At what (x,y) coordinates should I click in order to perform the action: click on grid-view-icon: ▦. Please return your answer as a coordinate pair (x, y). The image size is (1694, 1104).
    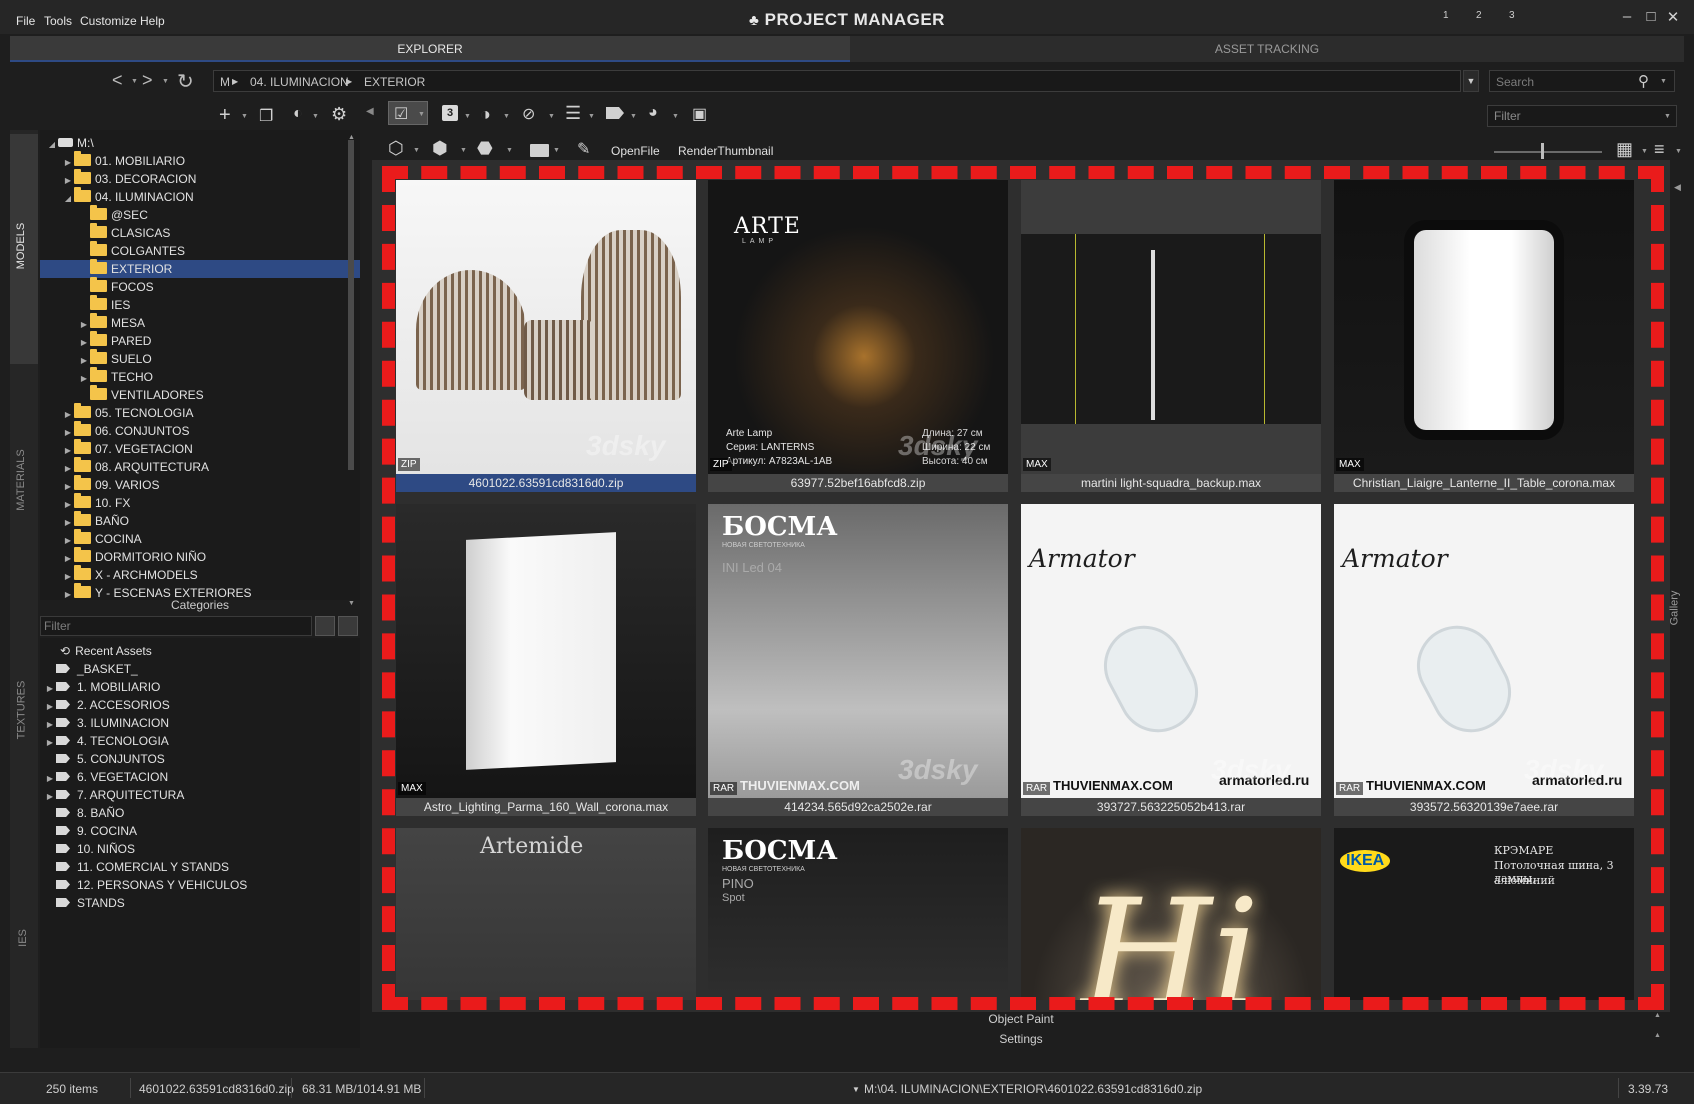
    Looking at the image, I should click on (1624, 149).